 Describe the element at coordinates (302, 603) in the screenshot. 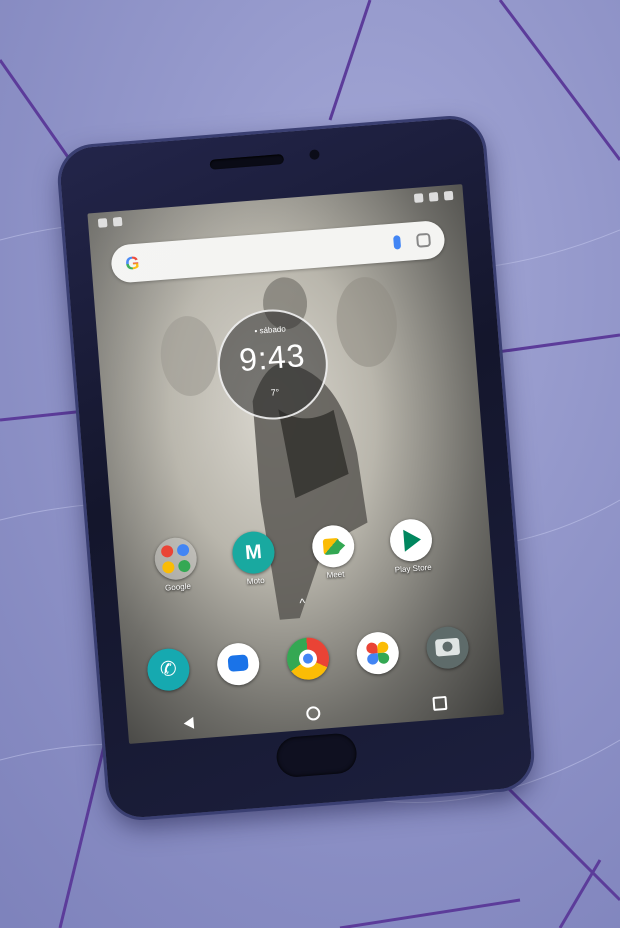

I see `chevron-up-icon: ^` at that location.